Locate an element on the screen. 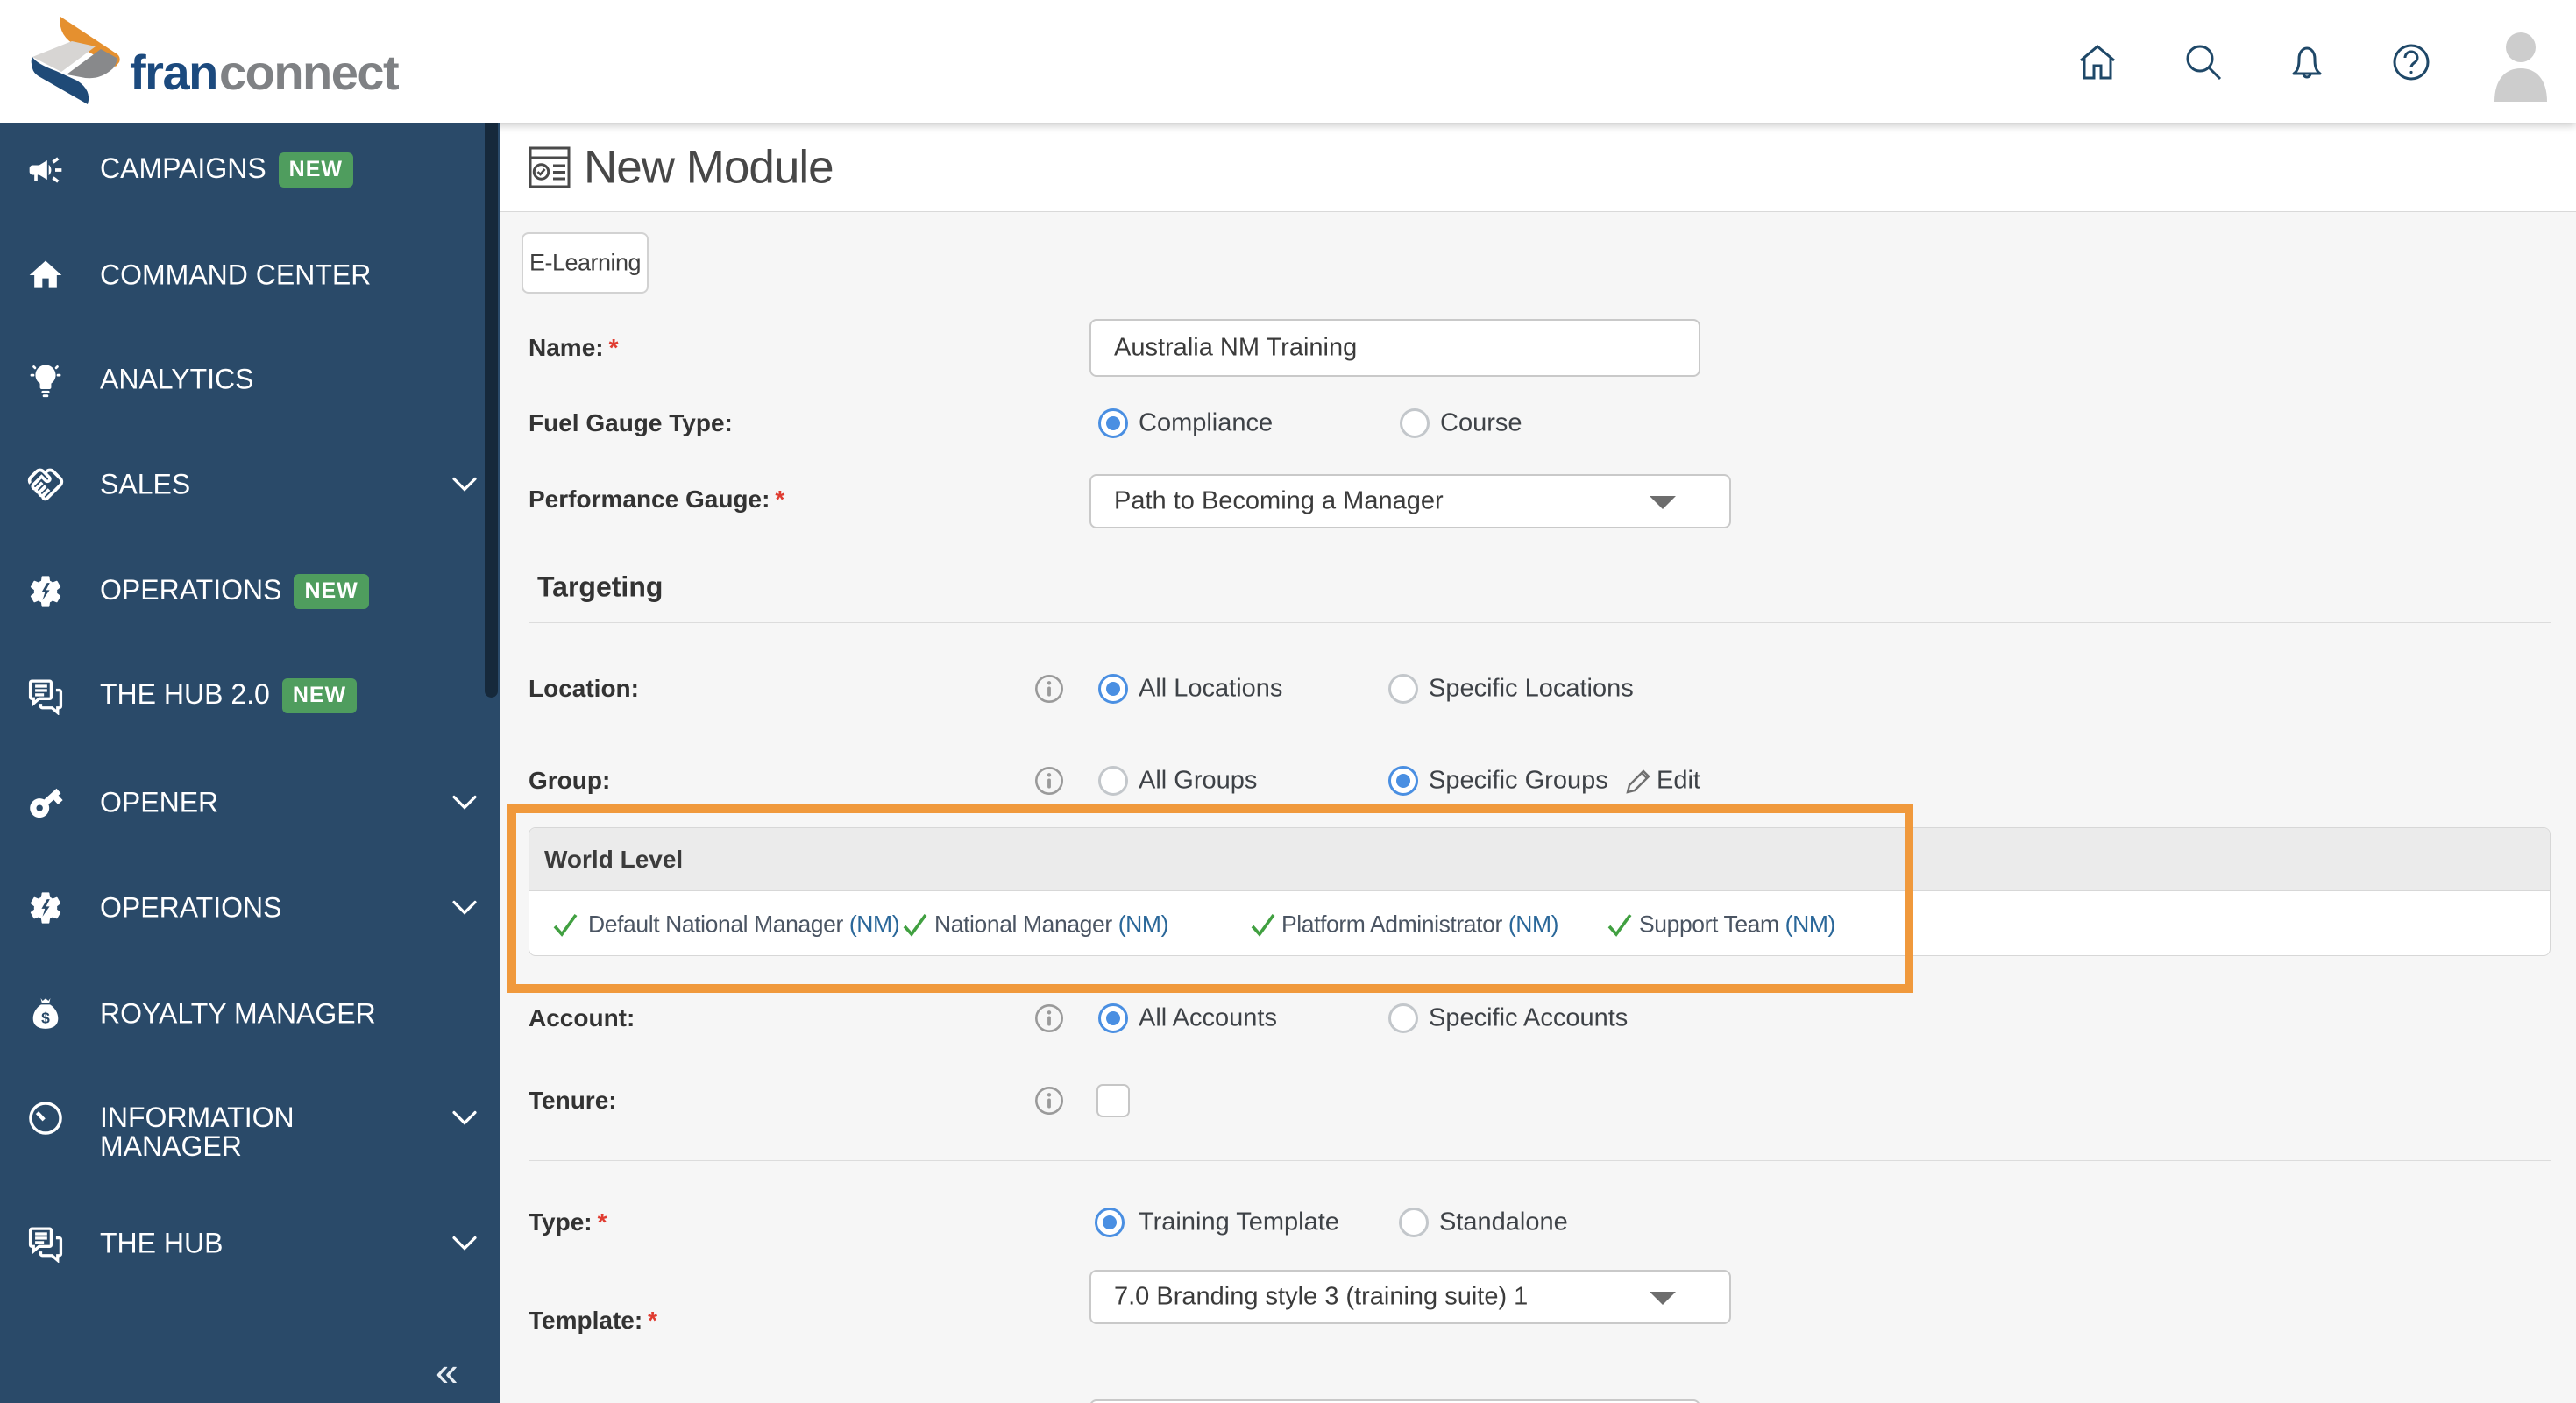 Image resolution: width=2576 pixels, height=1403 pixels. svg-text: connect is located at coordinates (309, 72).